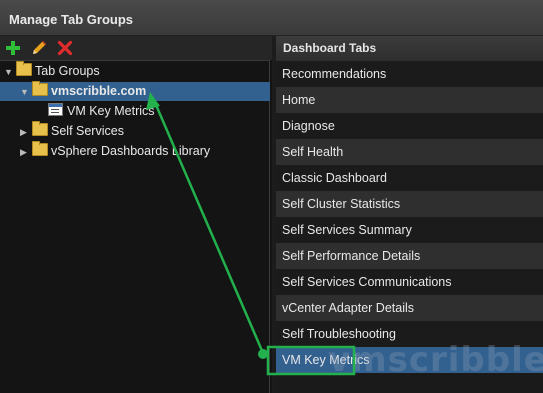 The height and width of the screenshot is (393, 543). Describe the element at coordinates (409, 282) in the screenshot. I see `dashboard-tab-row: Self Services Communications` at that location.